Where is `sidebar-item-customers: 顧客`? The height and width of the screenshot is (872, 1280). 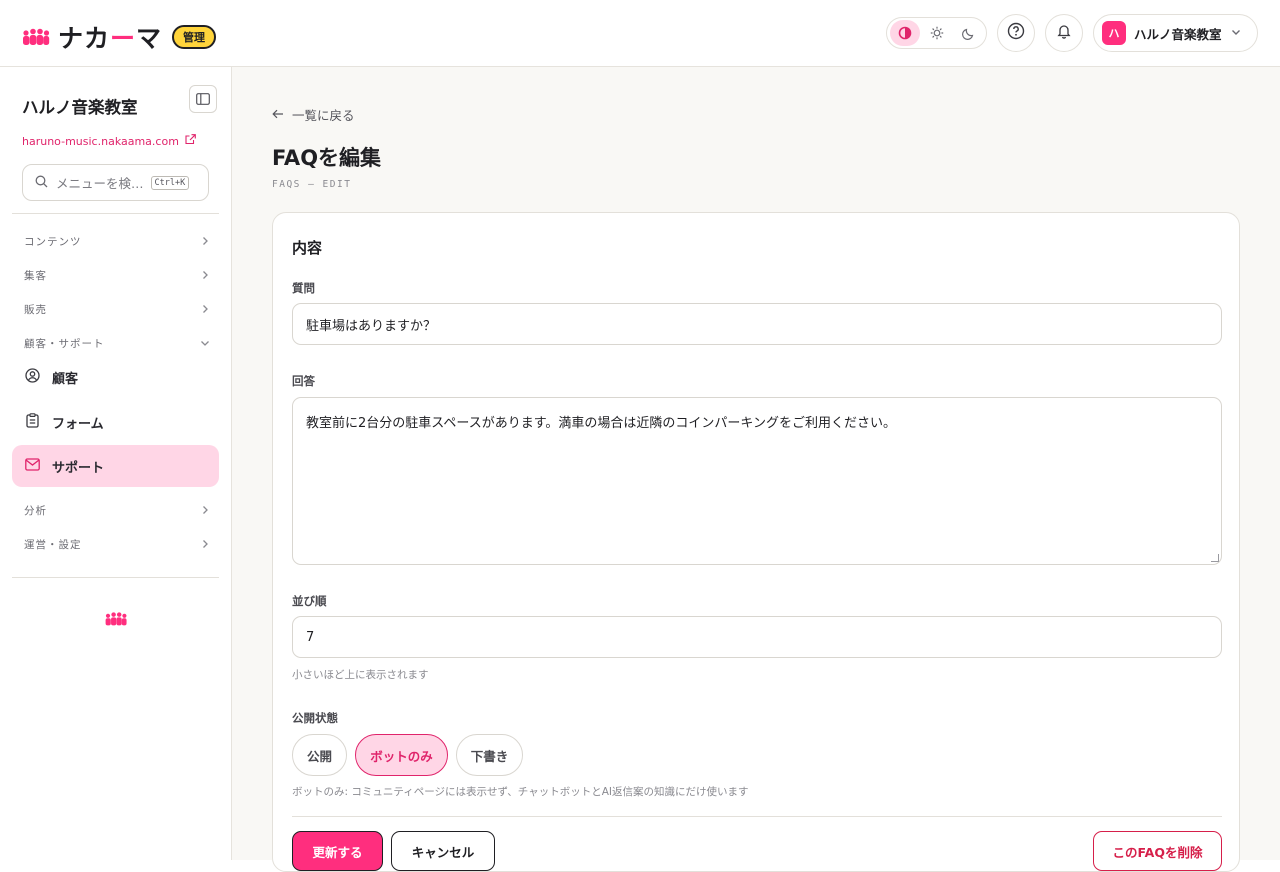 sidebar-item-customers: 顧客 is located at coordinates (115, 377).